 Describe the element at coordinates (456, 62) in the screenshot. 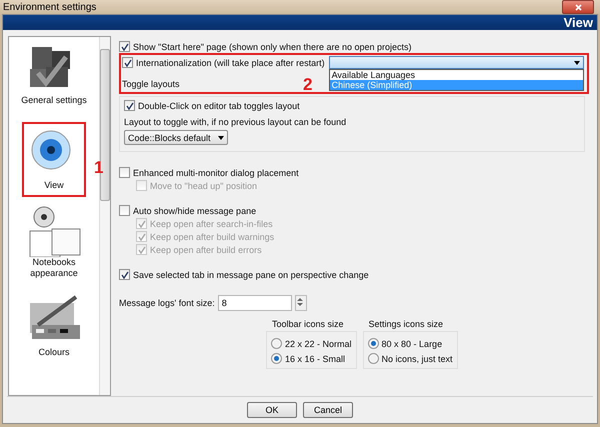

I see `language-dropdown` at that location.